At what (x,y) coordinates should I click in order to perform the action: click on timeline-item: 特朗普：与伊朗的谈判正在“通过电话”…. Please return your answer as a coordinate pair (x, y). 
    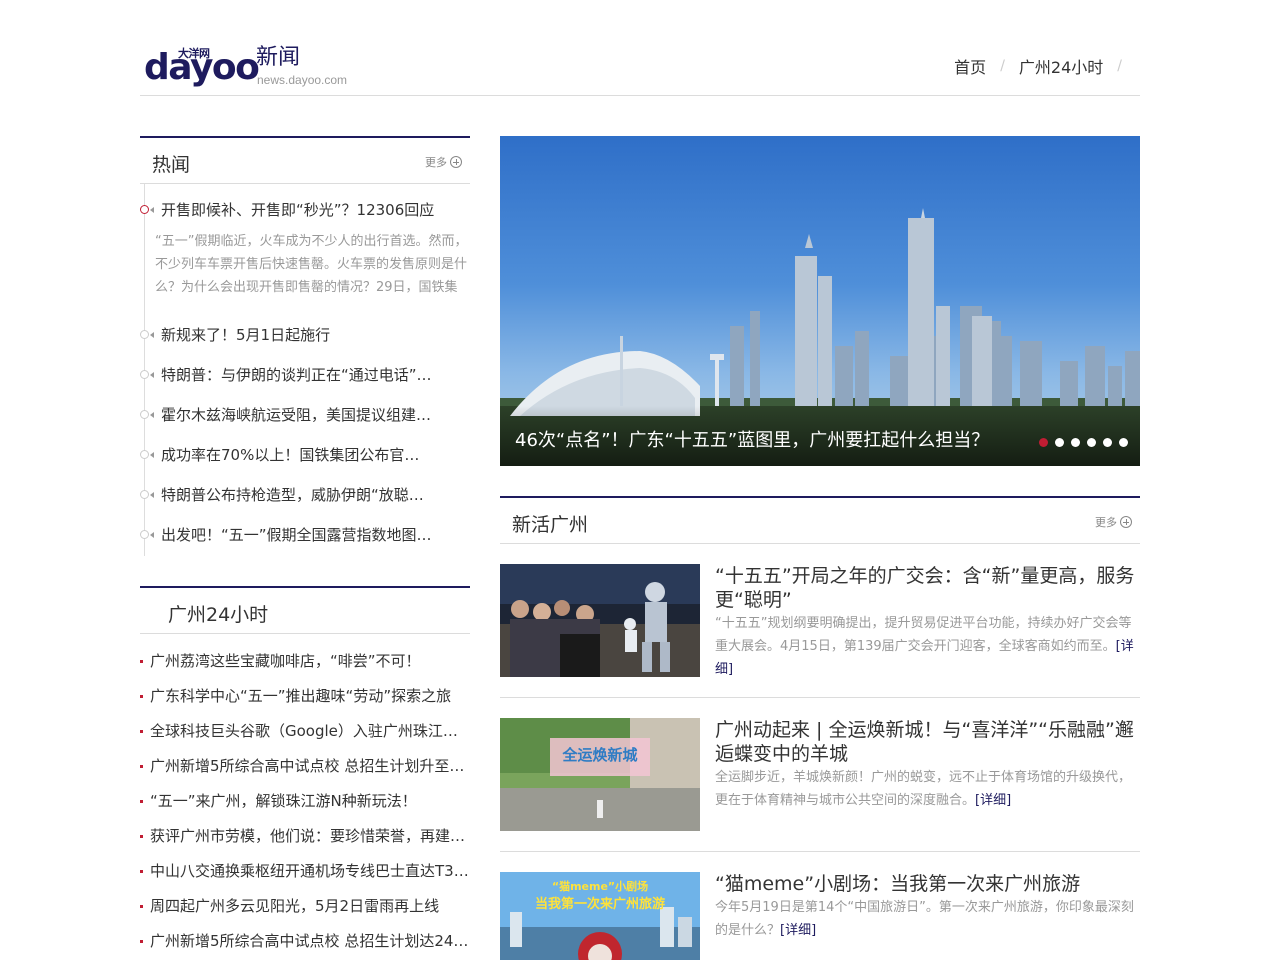
    Looking at the image, I should click on (305, 376).